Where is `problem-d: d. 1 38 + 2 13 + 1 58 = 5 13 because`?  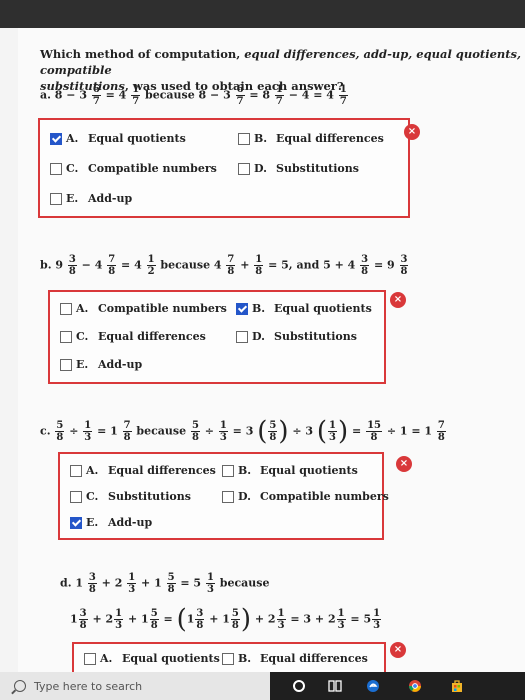
problem-d: d. 1 38 + 2 13 + 1 58 = 5 13 because is located at coordinates (164, 583).